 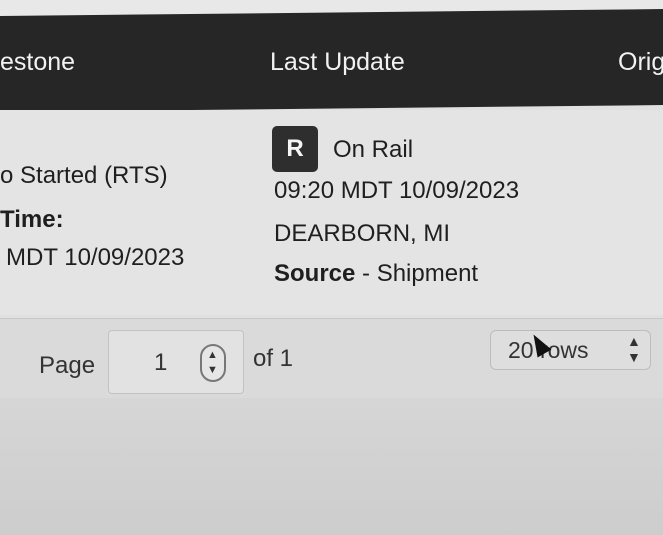 What do you see at coordinates (634, 349) in the screenshot?
I see `sort-caret-icon: ▲ ▼` at bounding box center [634, 349].